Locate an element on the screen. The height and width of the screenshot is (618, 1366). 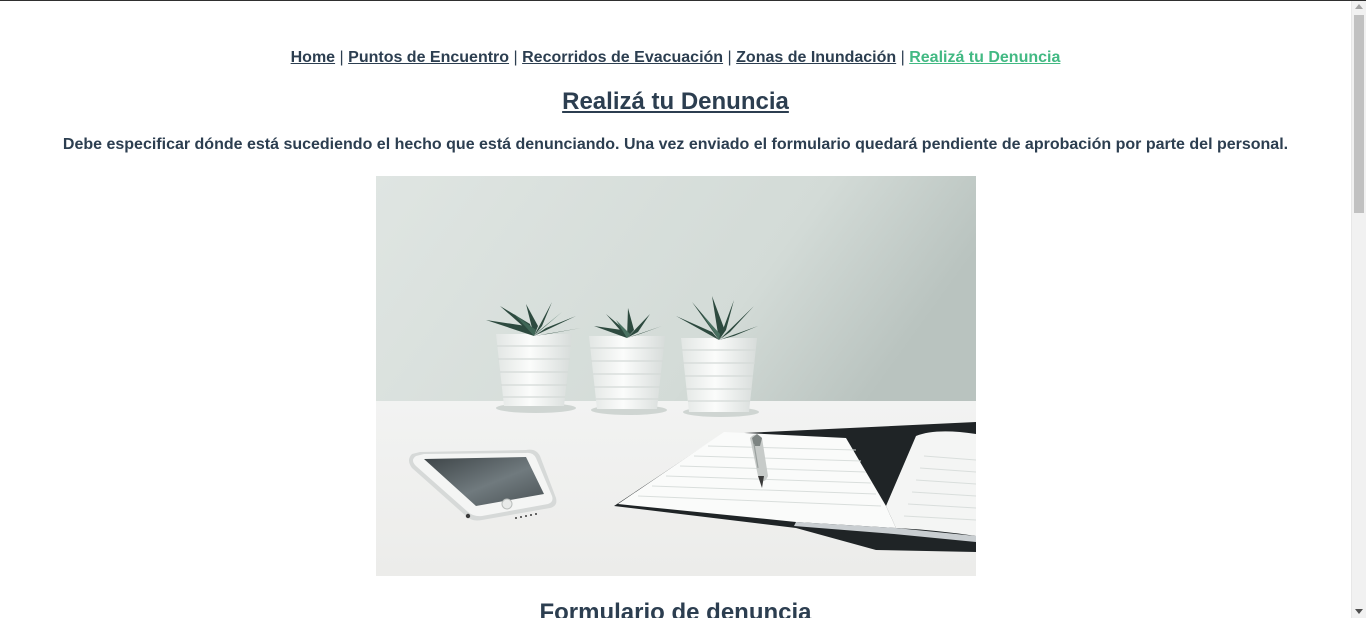
vertical-scrollbar is located at coordinates (1358, 309).